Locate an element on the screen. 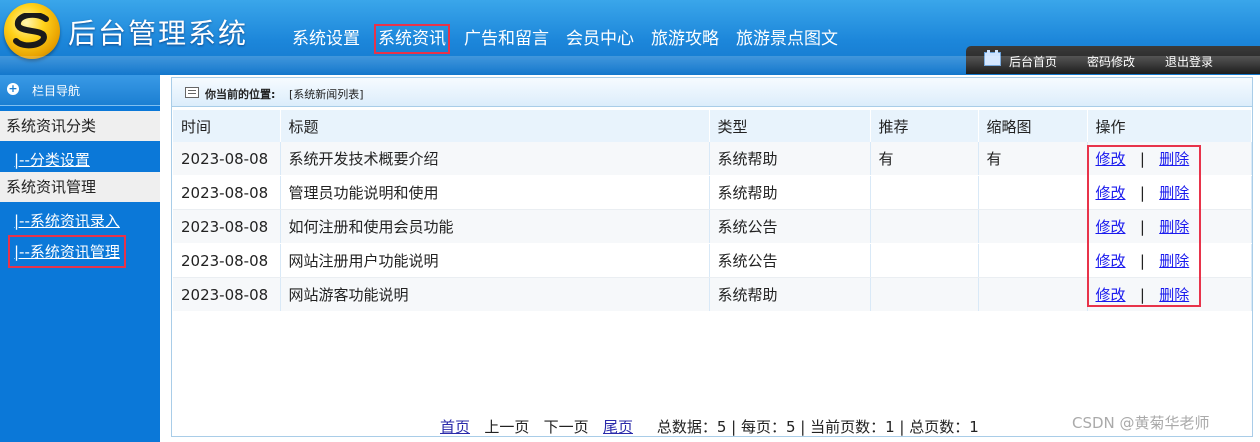 This screenshot has height=442, width=1260. cell-title: 网站游客功能说明 is located at coordinates (495, 294).